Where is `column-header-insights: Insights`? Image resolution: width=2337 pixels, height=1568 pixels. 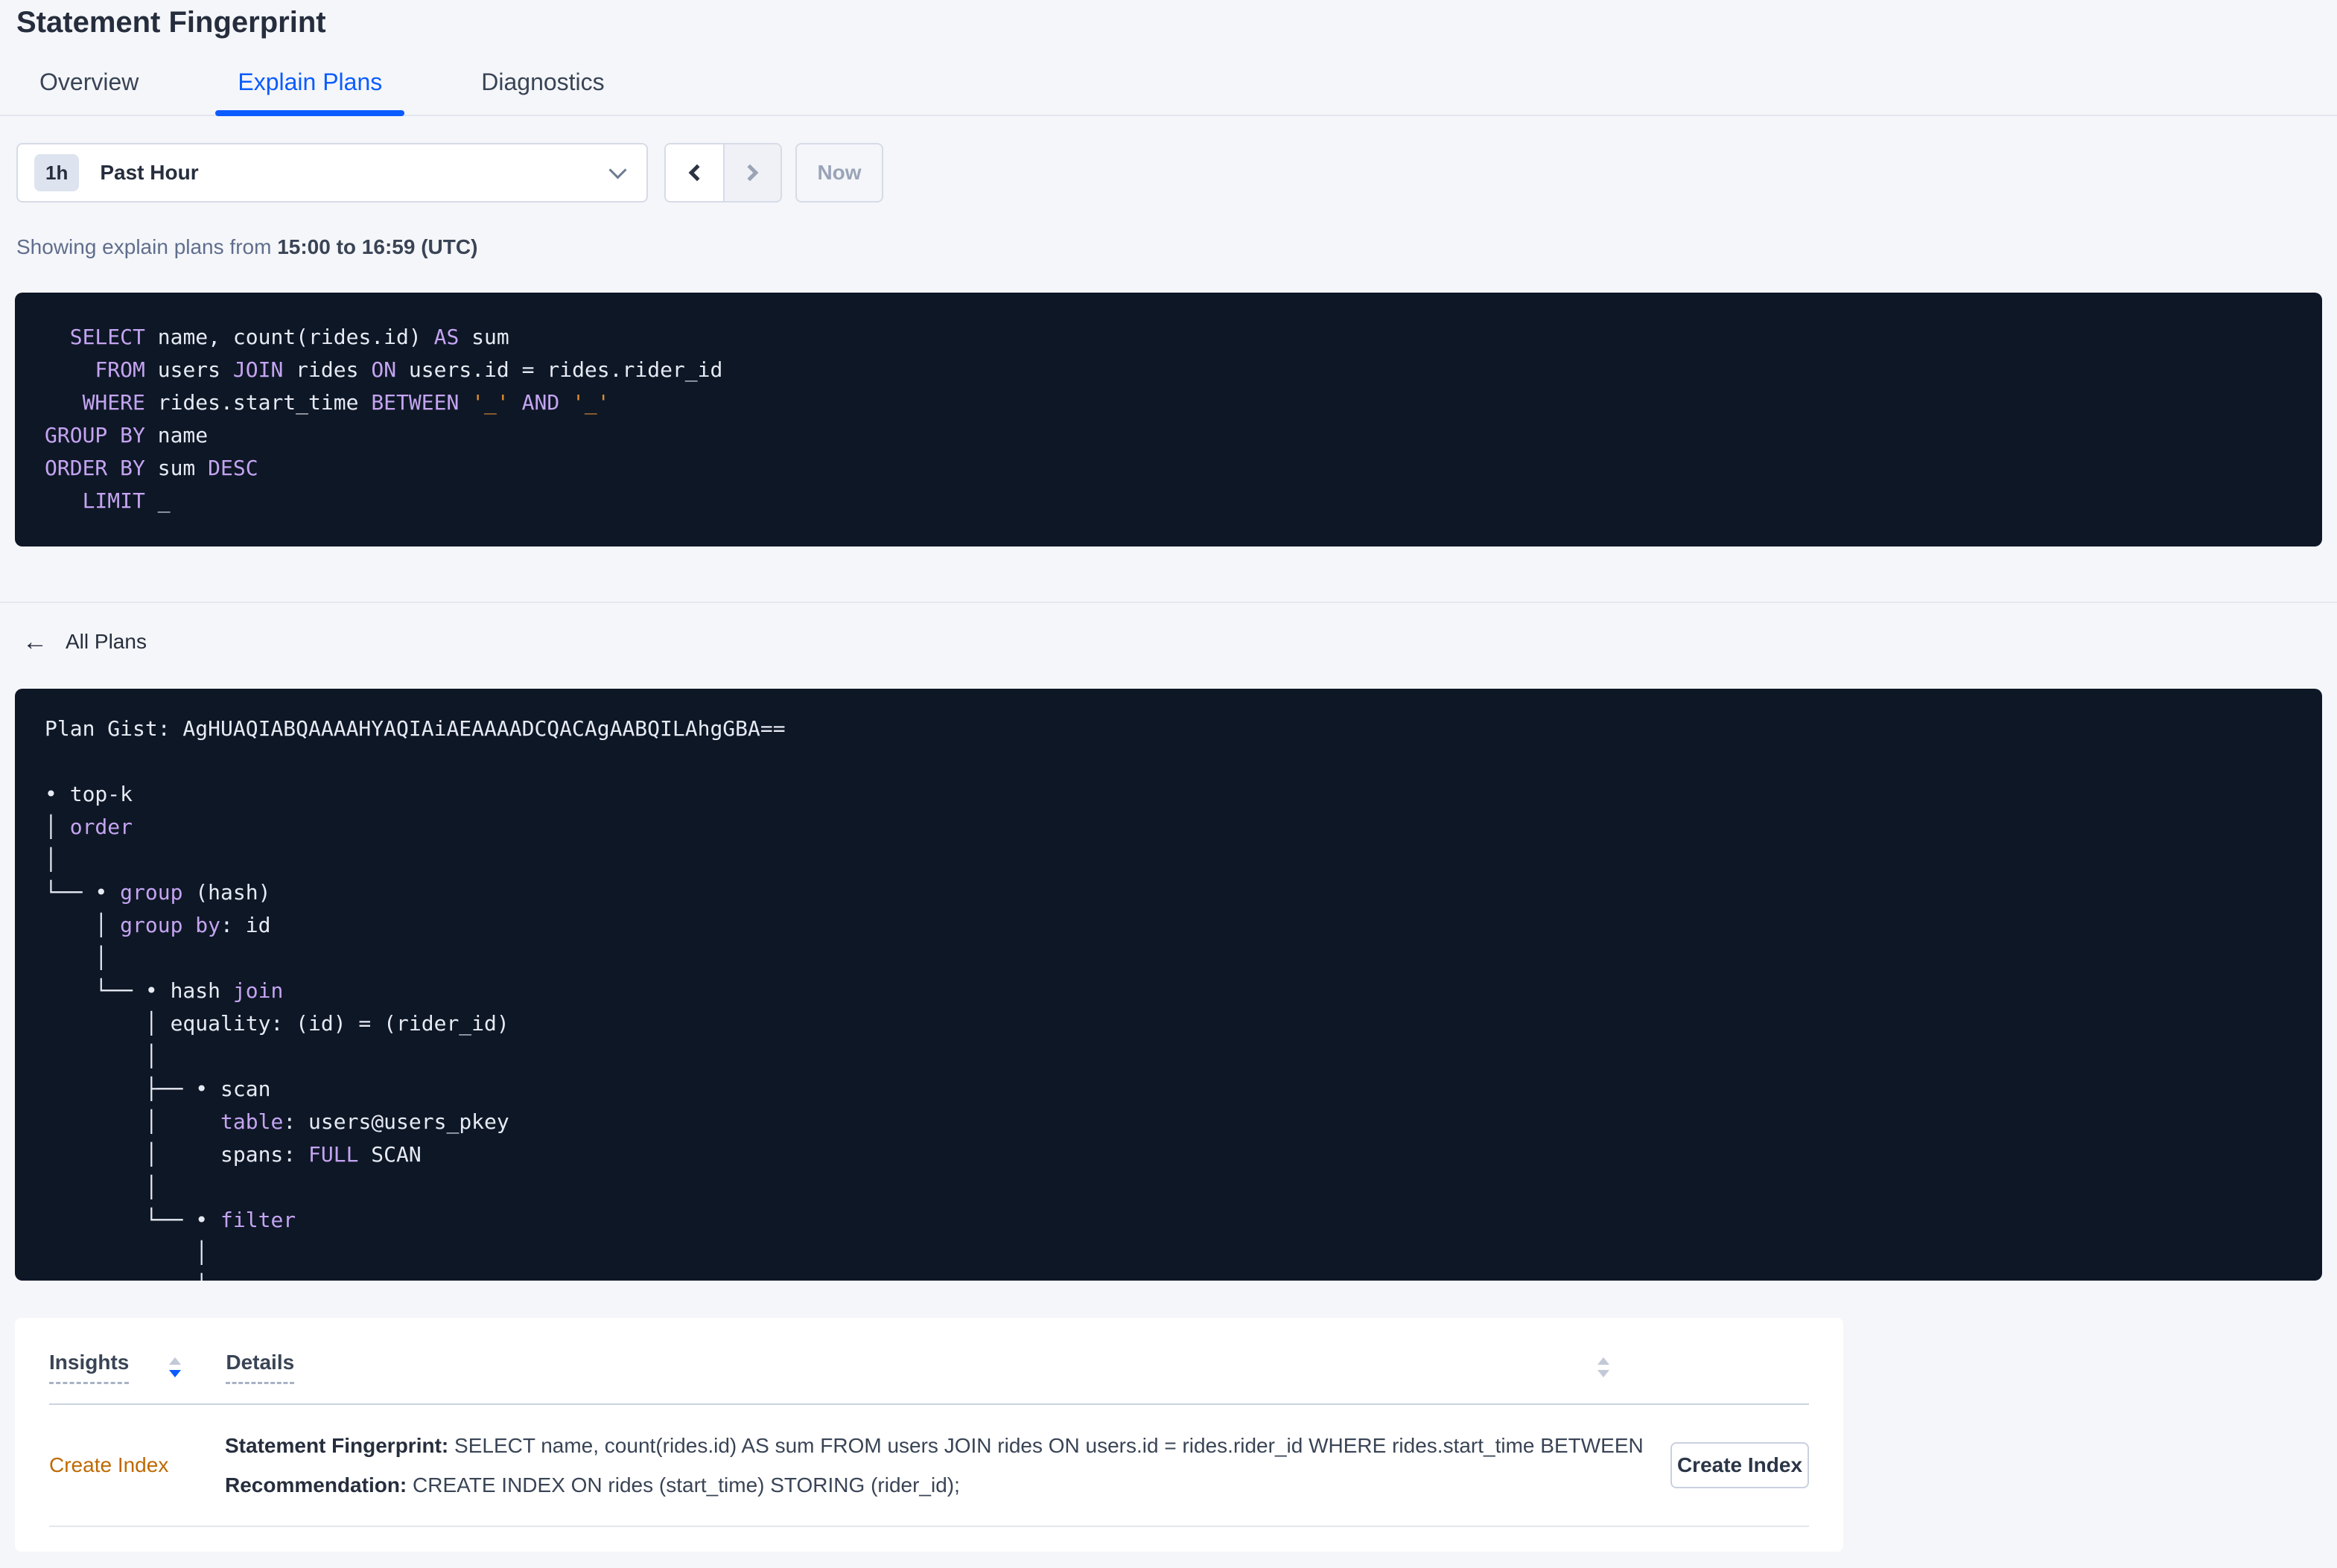 column-header-insights: Insights is located at coordinates (90, 1367).